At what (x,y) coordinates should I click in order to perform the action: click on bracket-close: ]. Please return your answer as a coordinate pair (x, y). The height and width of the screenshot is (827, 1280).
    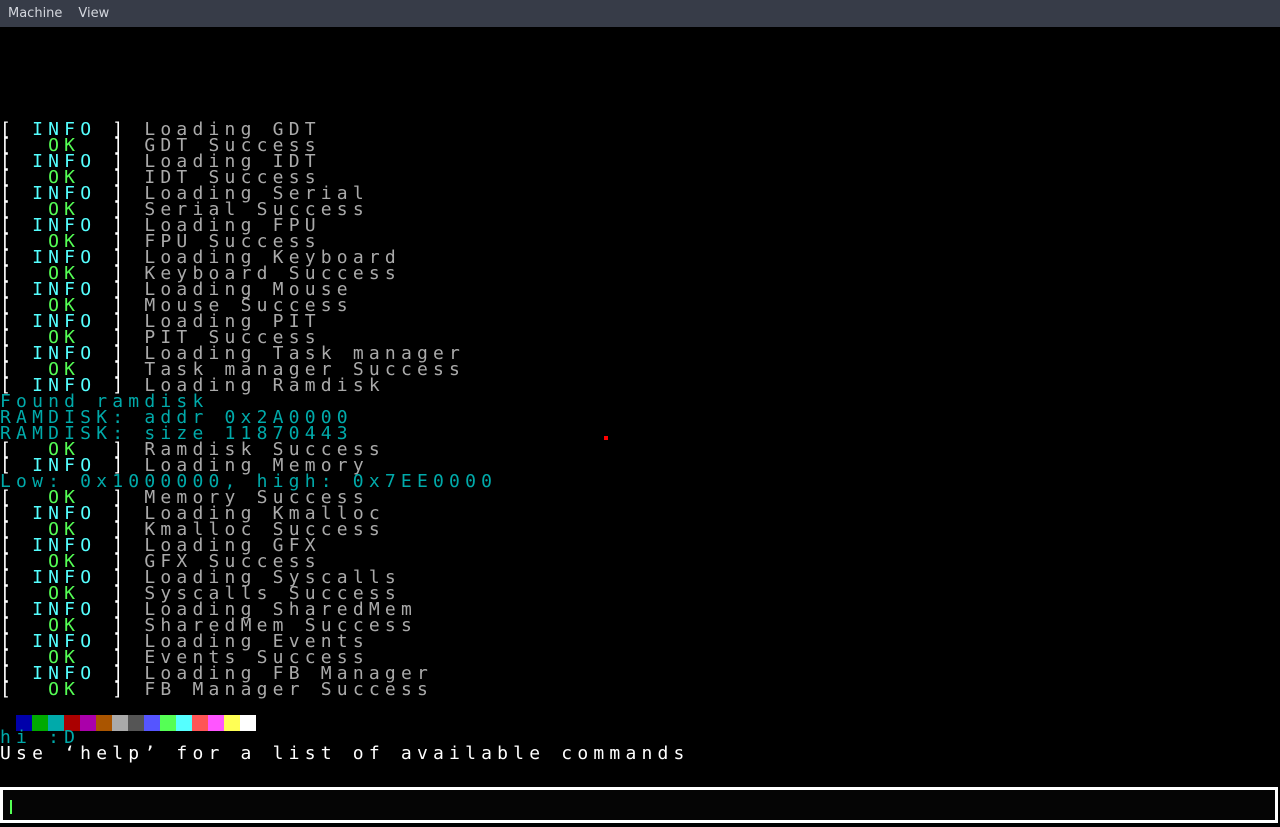
    Looking at the image, I should click on (112, 689).